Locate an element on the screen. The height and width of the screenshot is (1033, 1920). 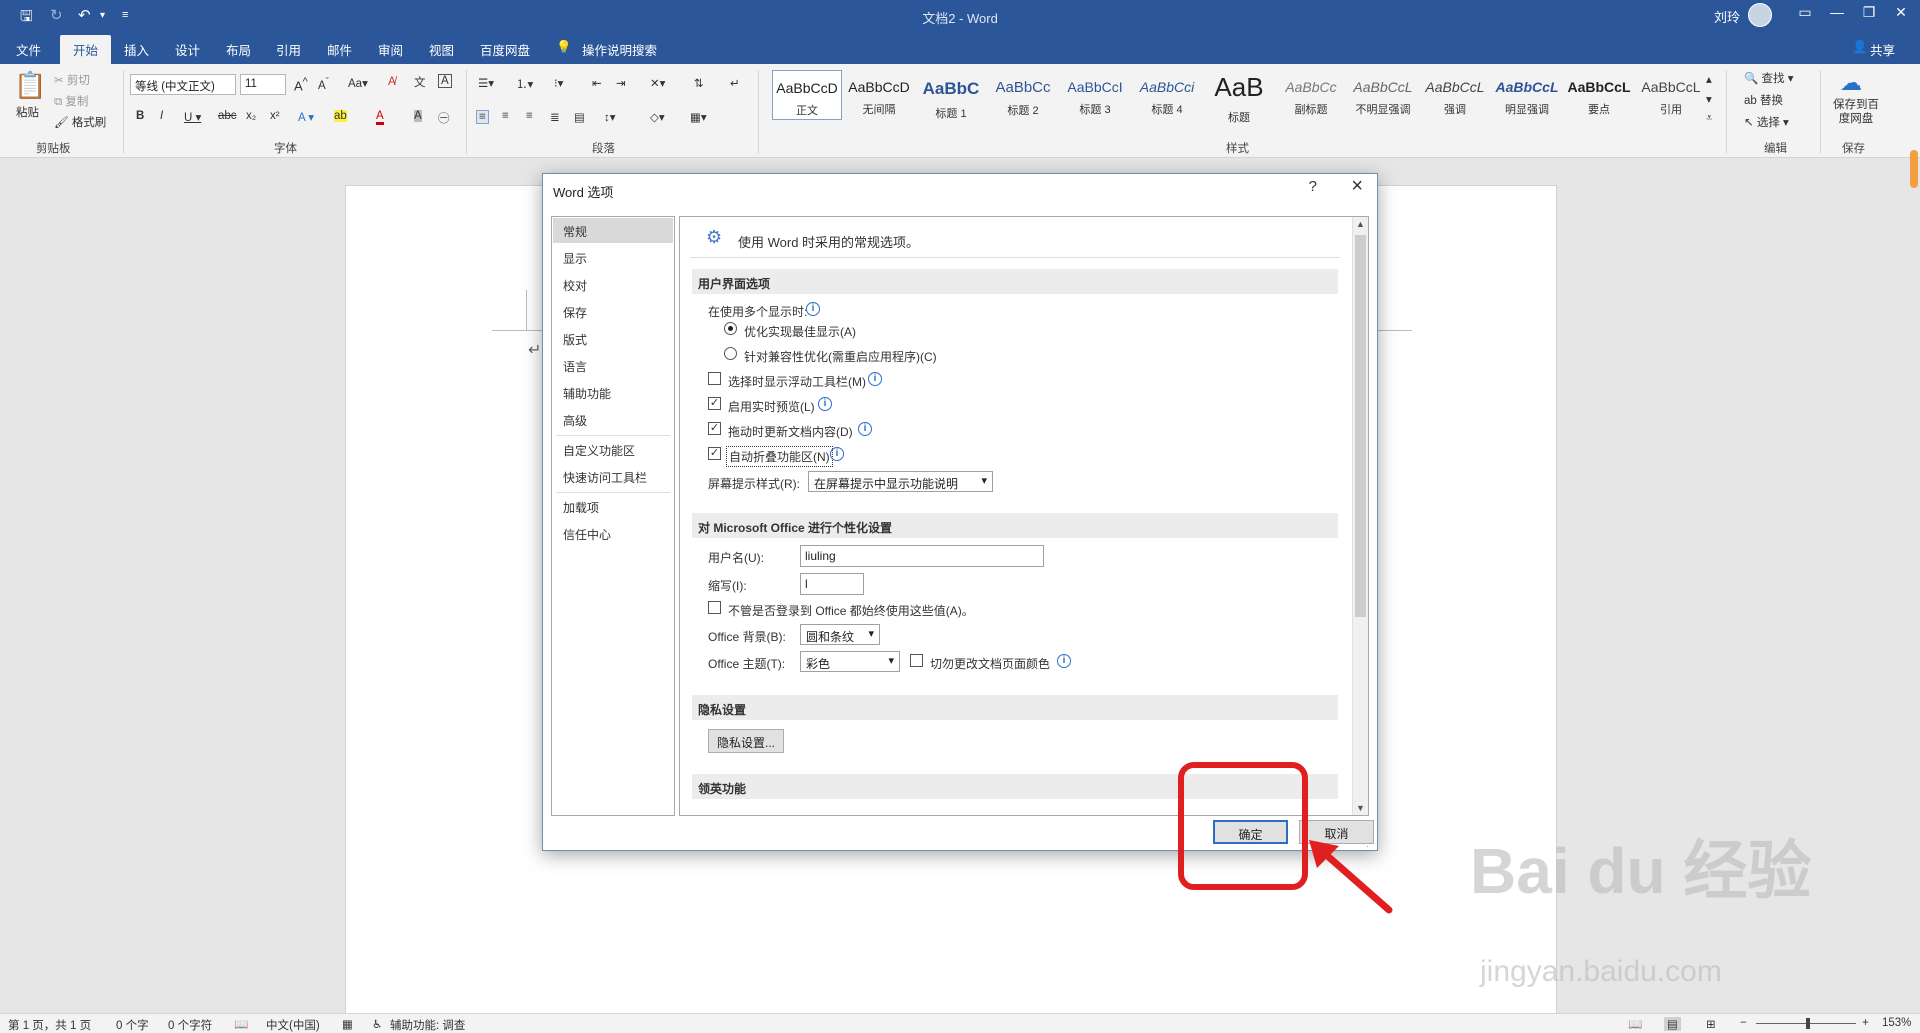
baidu-netdisk-icon: ☁ is located at coordinates (1851, 83).